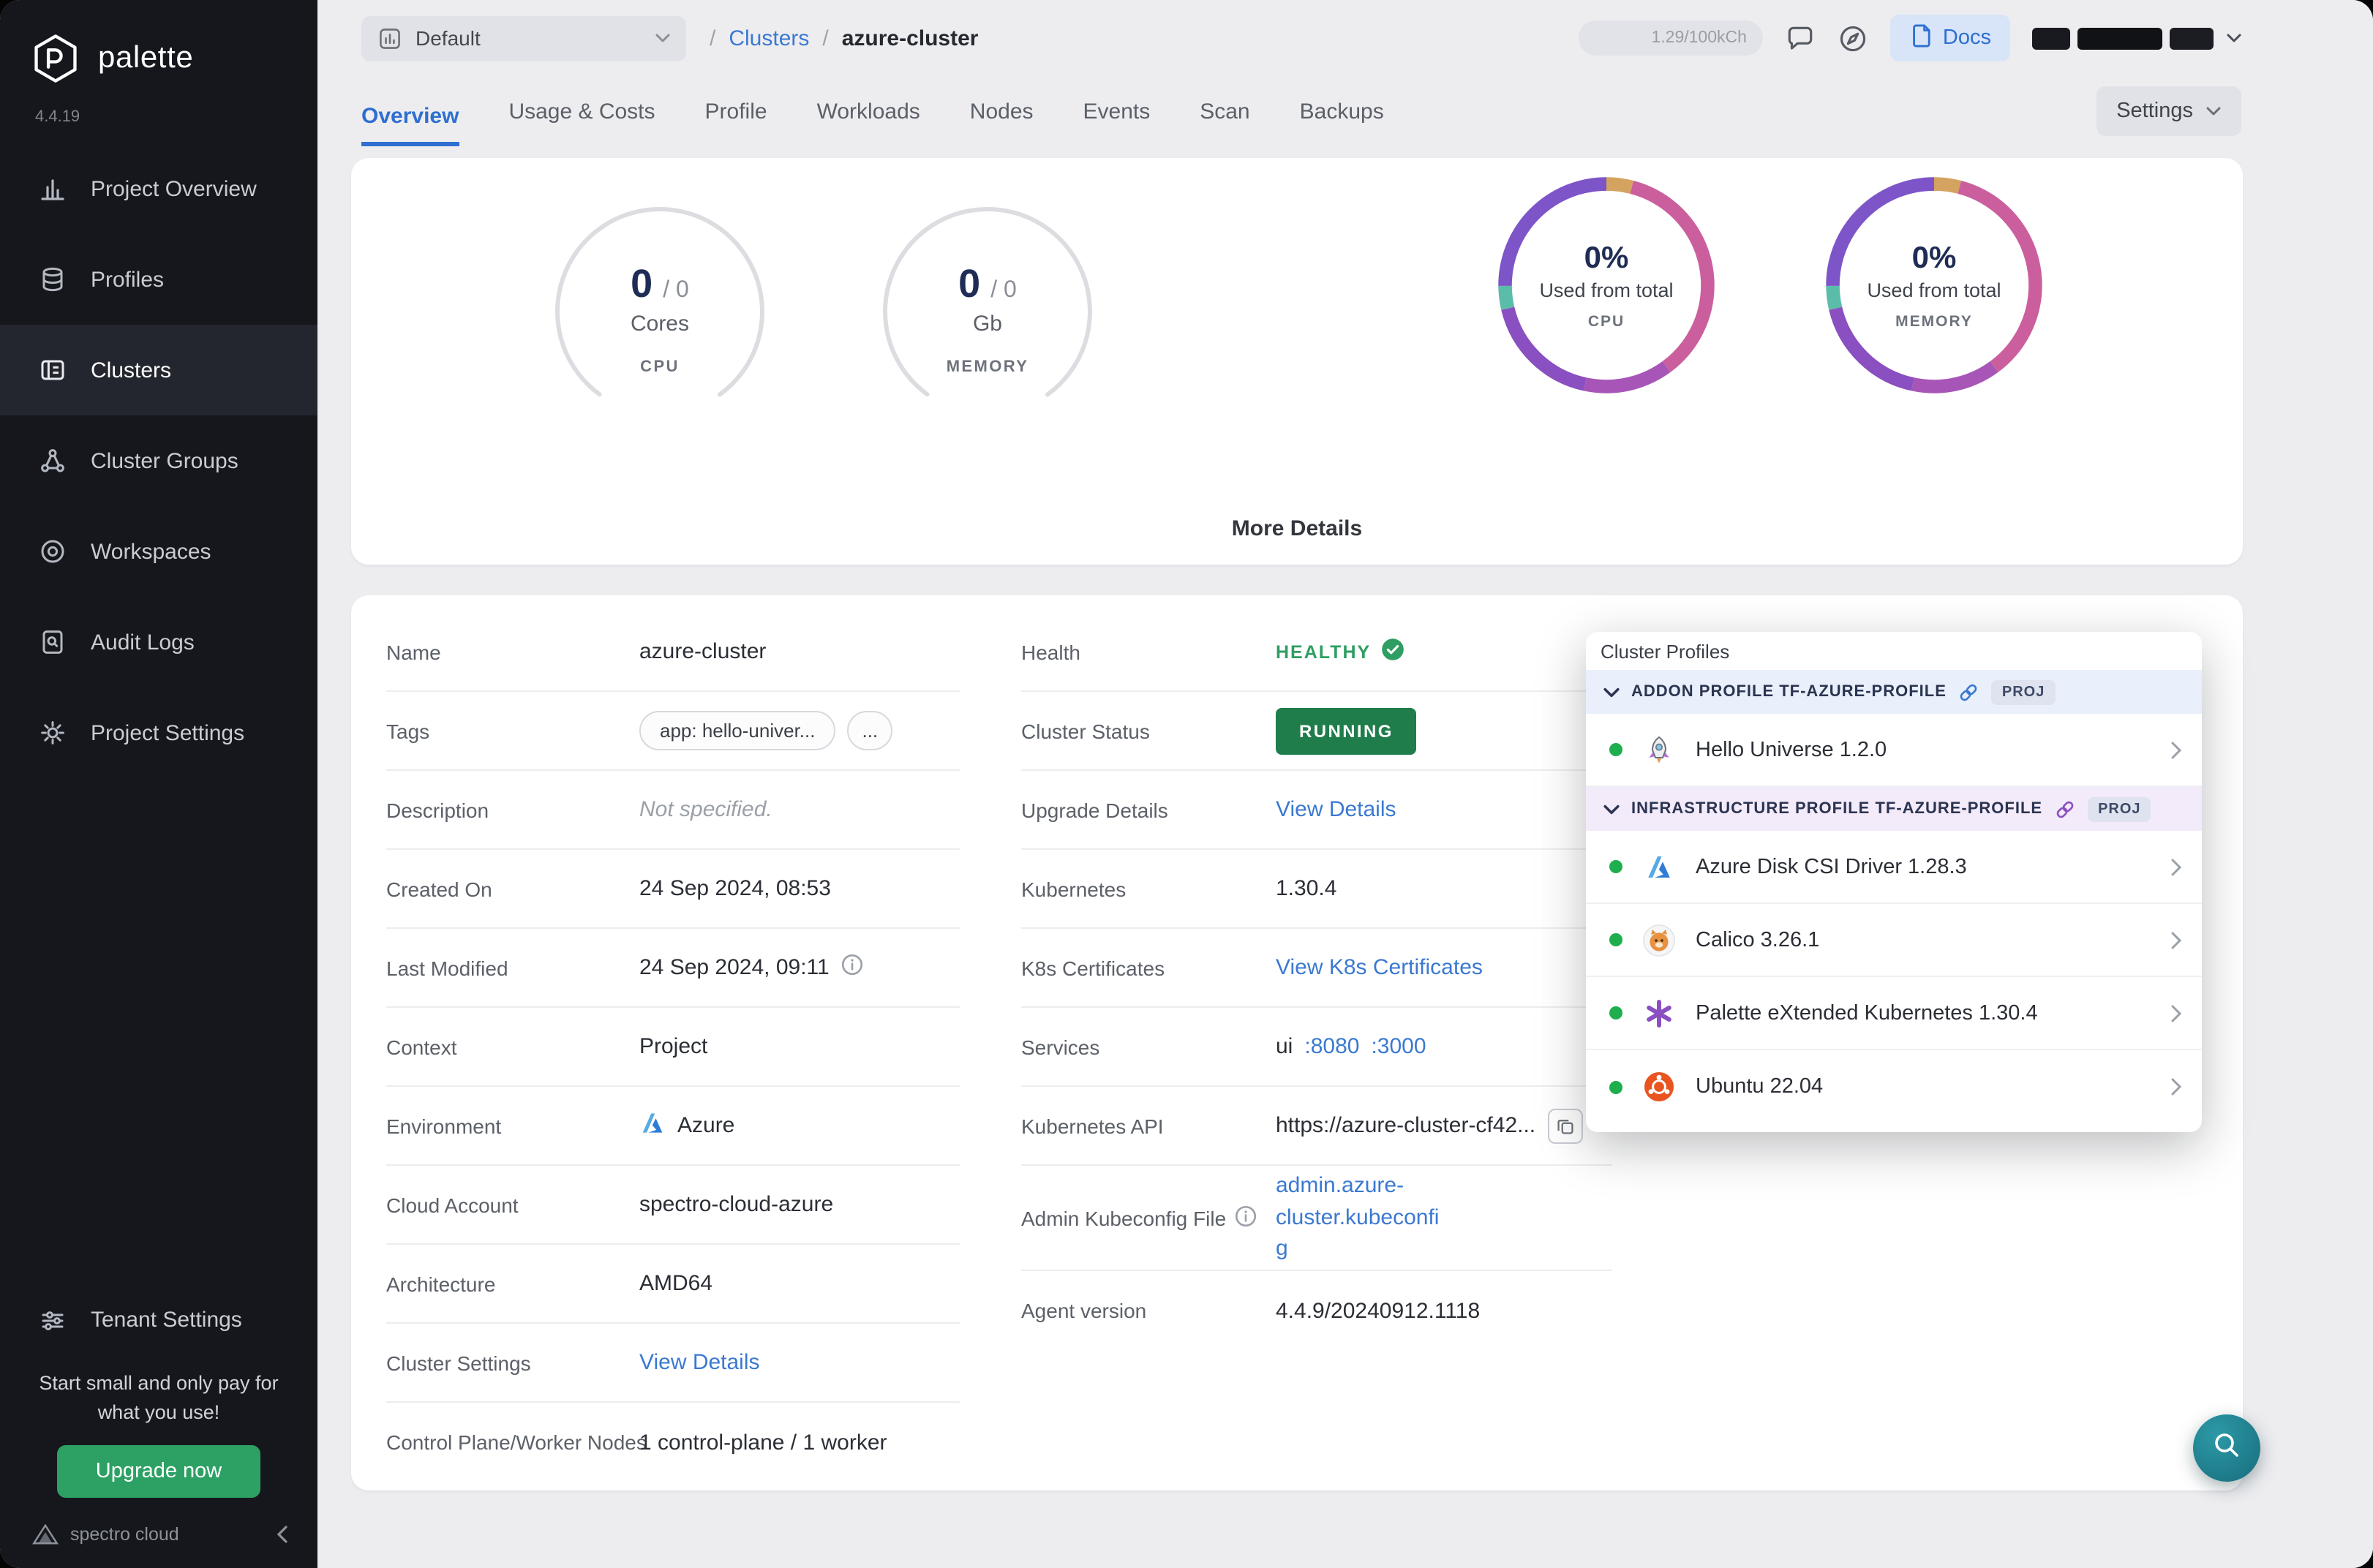  Describe the element at coordinates (408, 730) in the screenshot. I see `field-label: Tags` at that location.